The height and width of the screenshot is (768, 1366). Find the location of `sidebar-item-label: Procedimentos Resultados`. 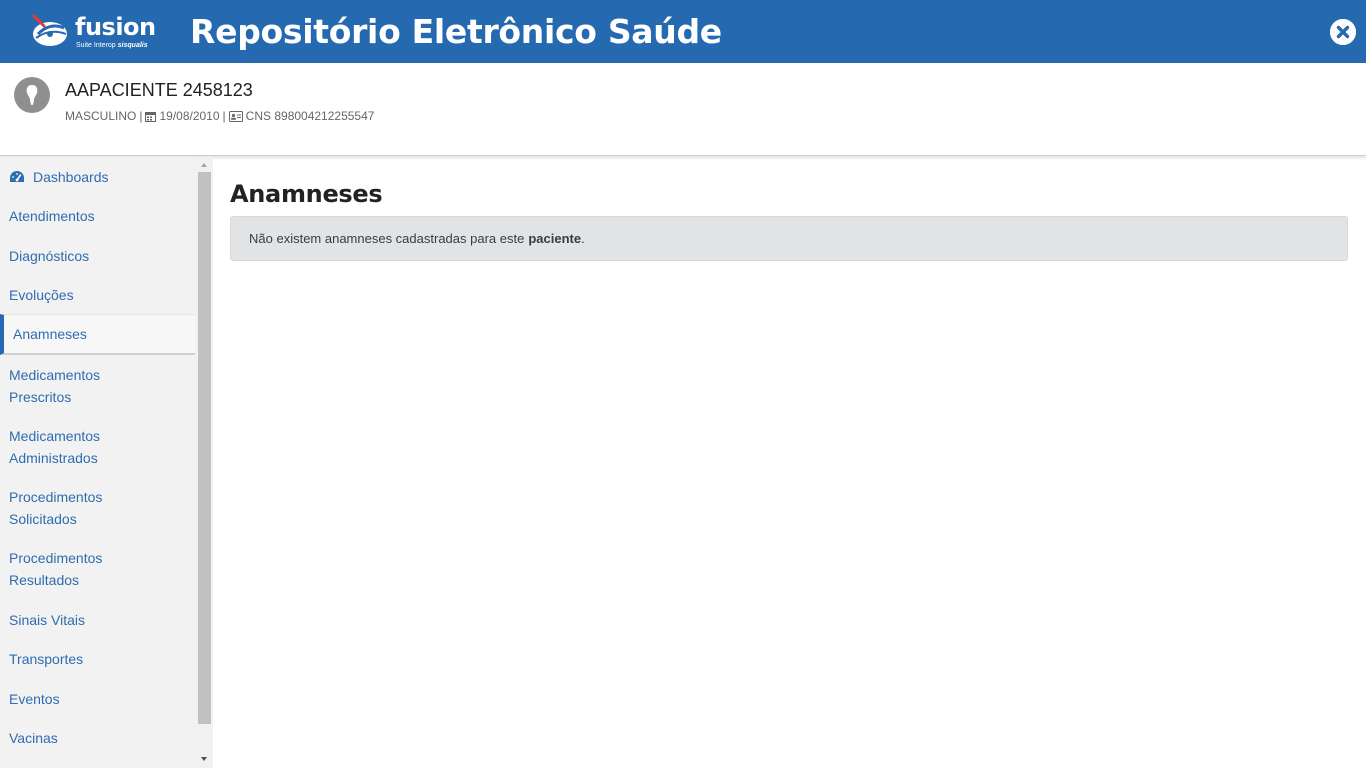

sidebar-item-label: Procedimentos Resultados is located at coordinates (56, 569).